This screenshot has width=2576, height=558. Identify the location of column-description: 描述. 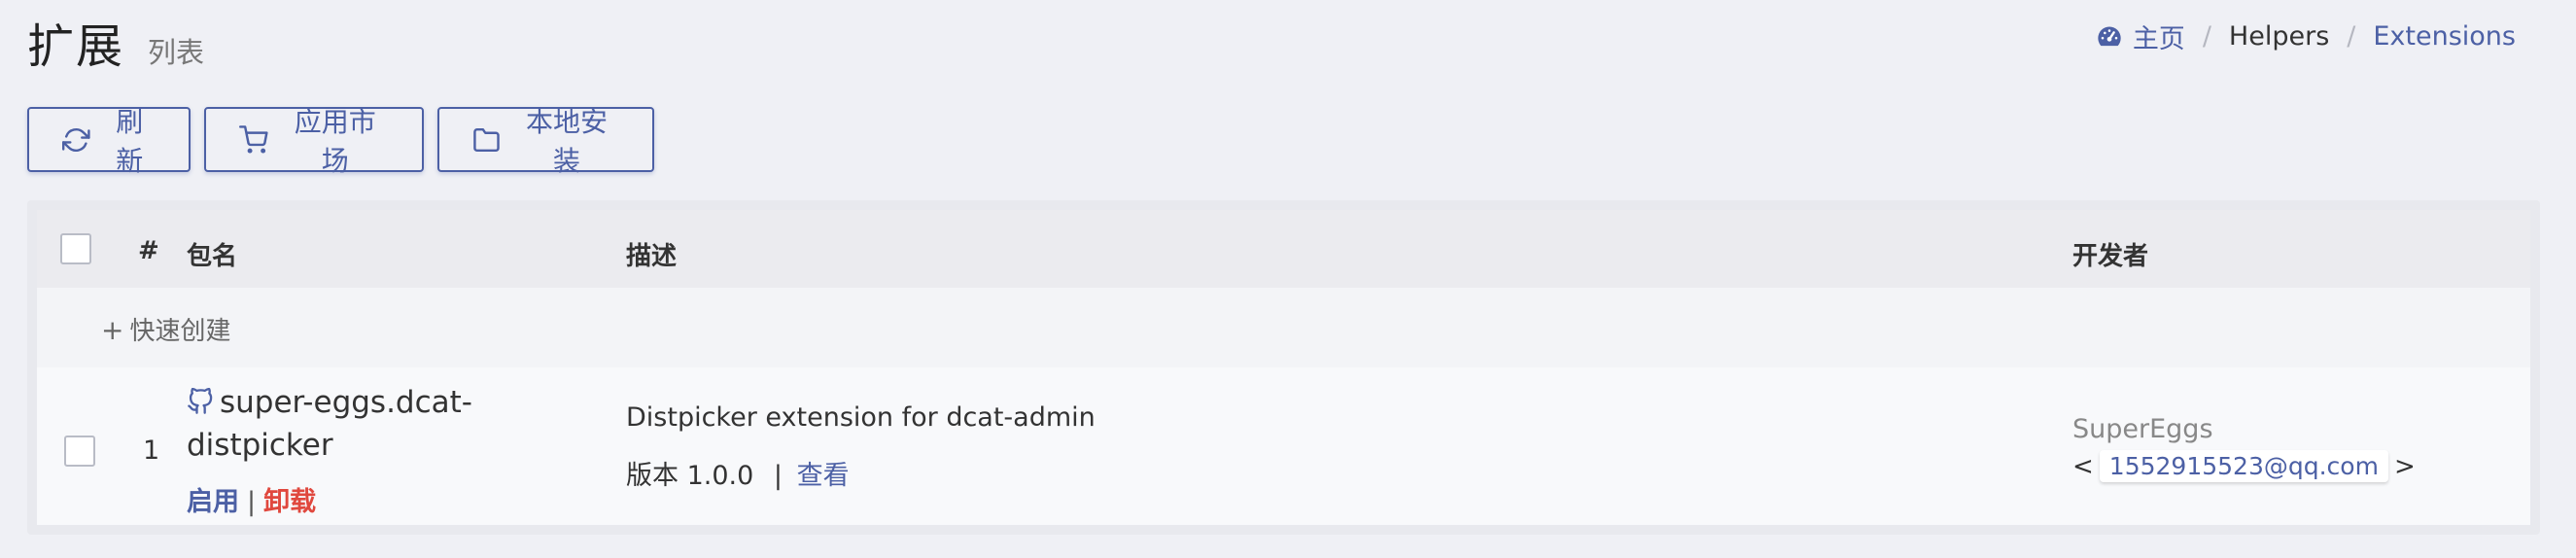
(652, 256).